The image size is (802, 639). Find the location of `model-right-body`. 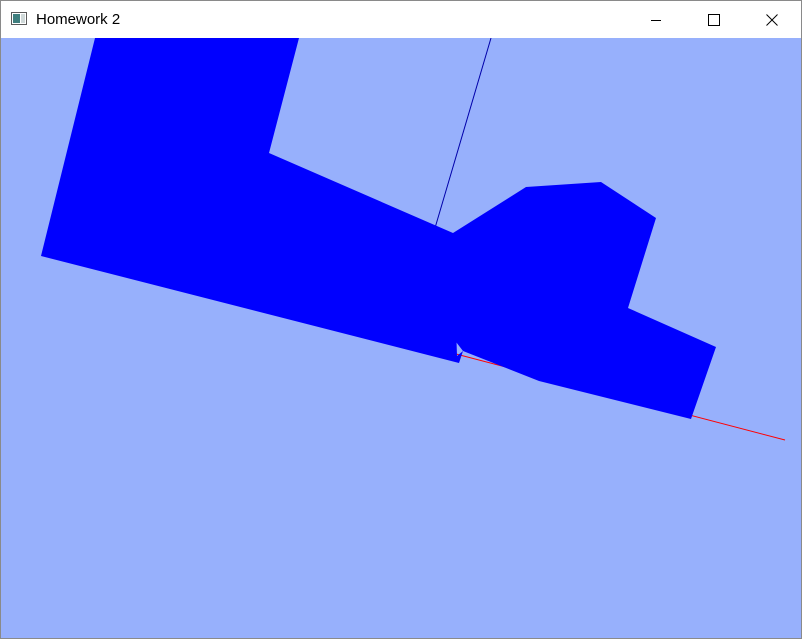

model-right-body is located at coordinates (584, 300).